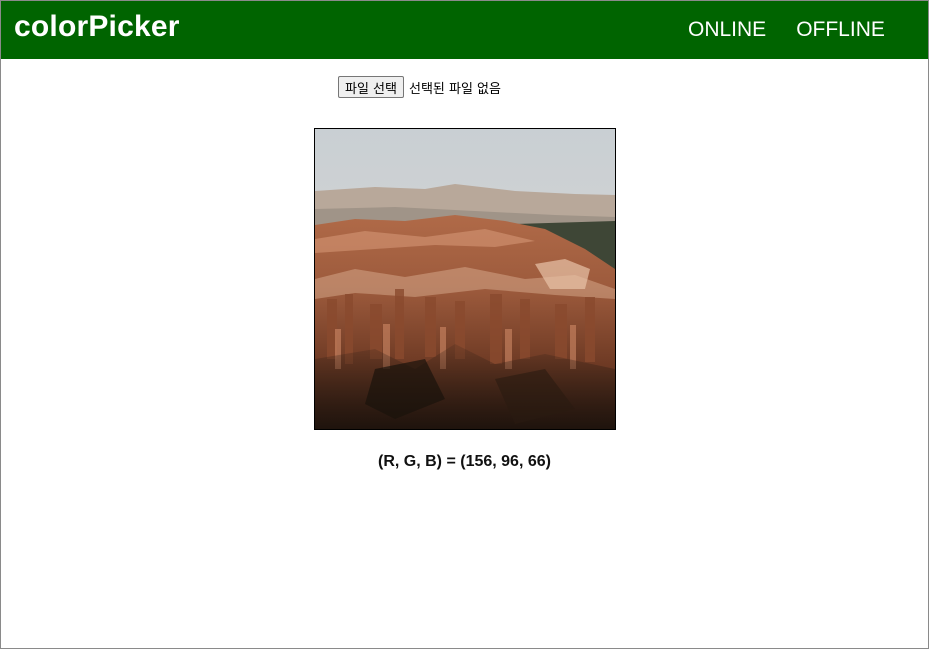 This screenshot has height=649, width=929. What do you see at coordinates (454, 89) in the screenshot?
I see `file-status-text: 선택된 파일 없음` at bounding box center [454, 89].